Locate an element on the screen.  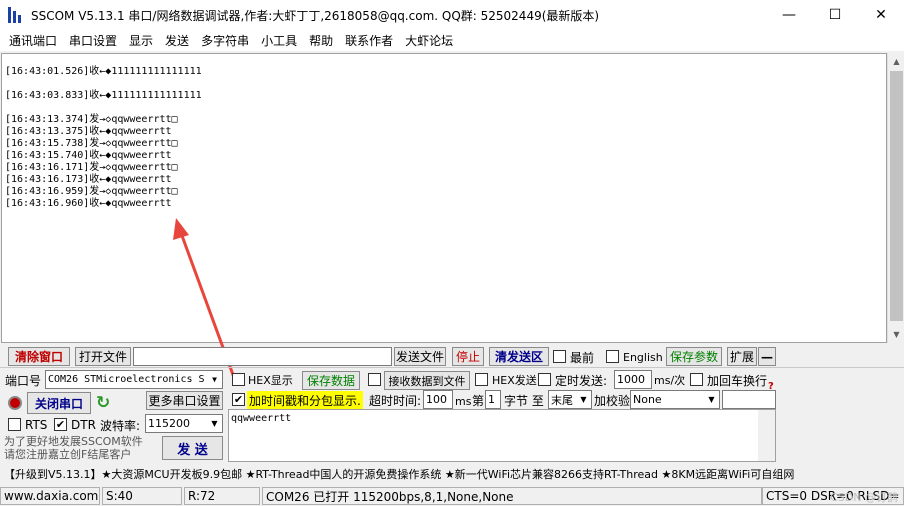
timeout-input: 100 is located at coordinates (438, 399).